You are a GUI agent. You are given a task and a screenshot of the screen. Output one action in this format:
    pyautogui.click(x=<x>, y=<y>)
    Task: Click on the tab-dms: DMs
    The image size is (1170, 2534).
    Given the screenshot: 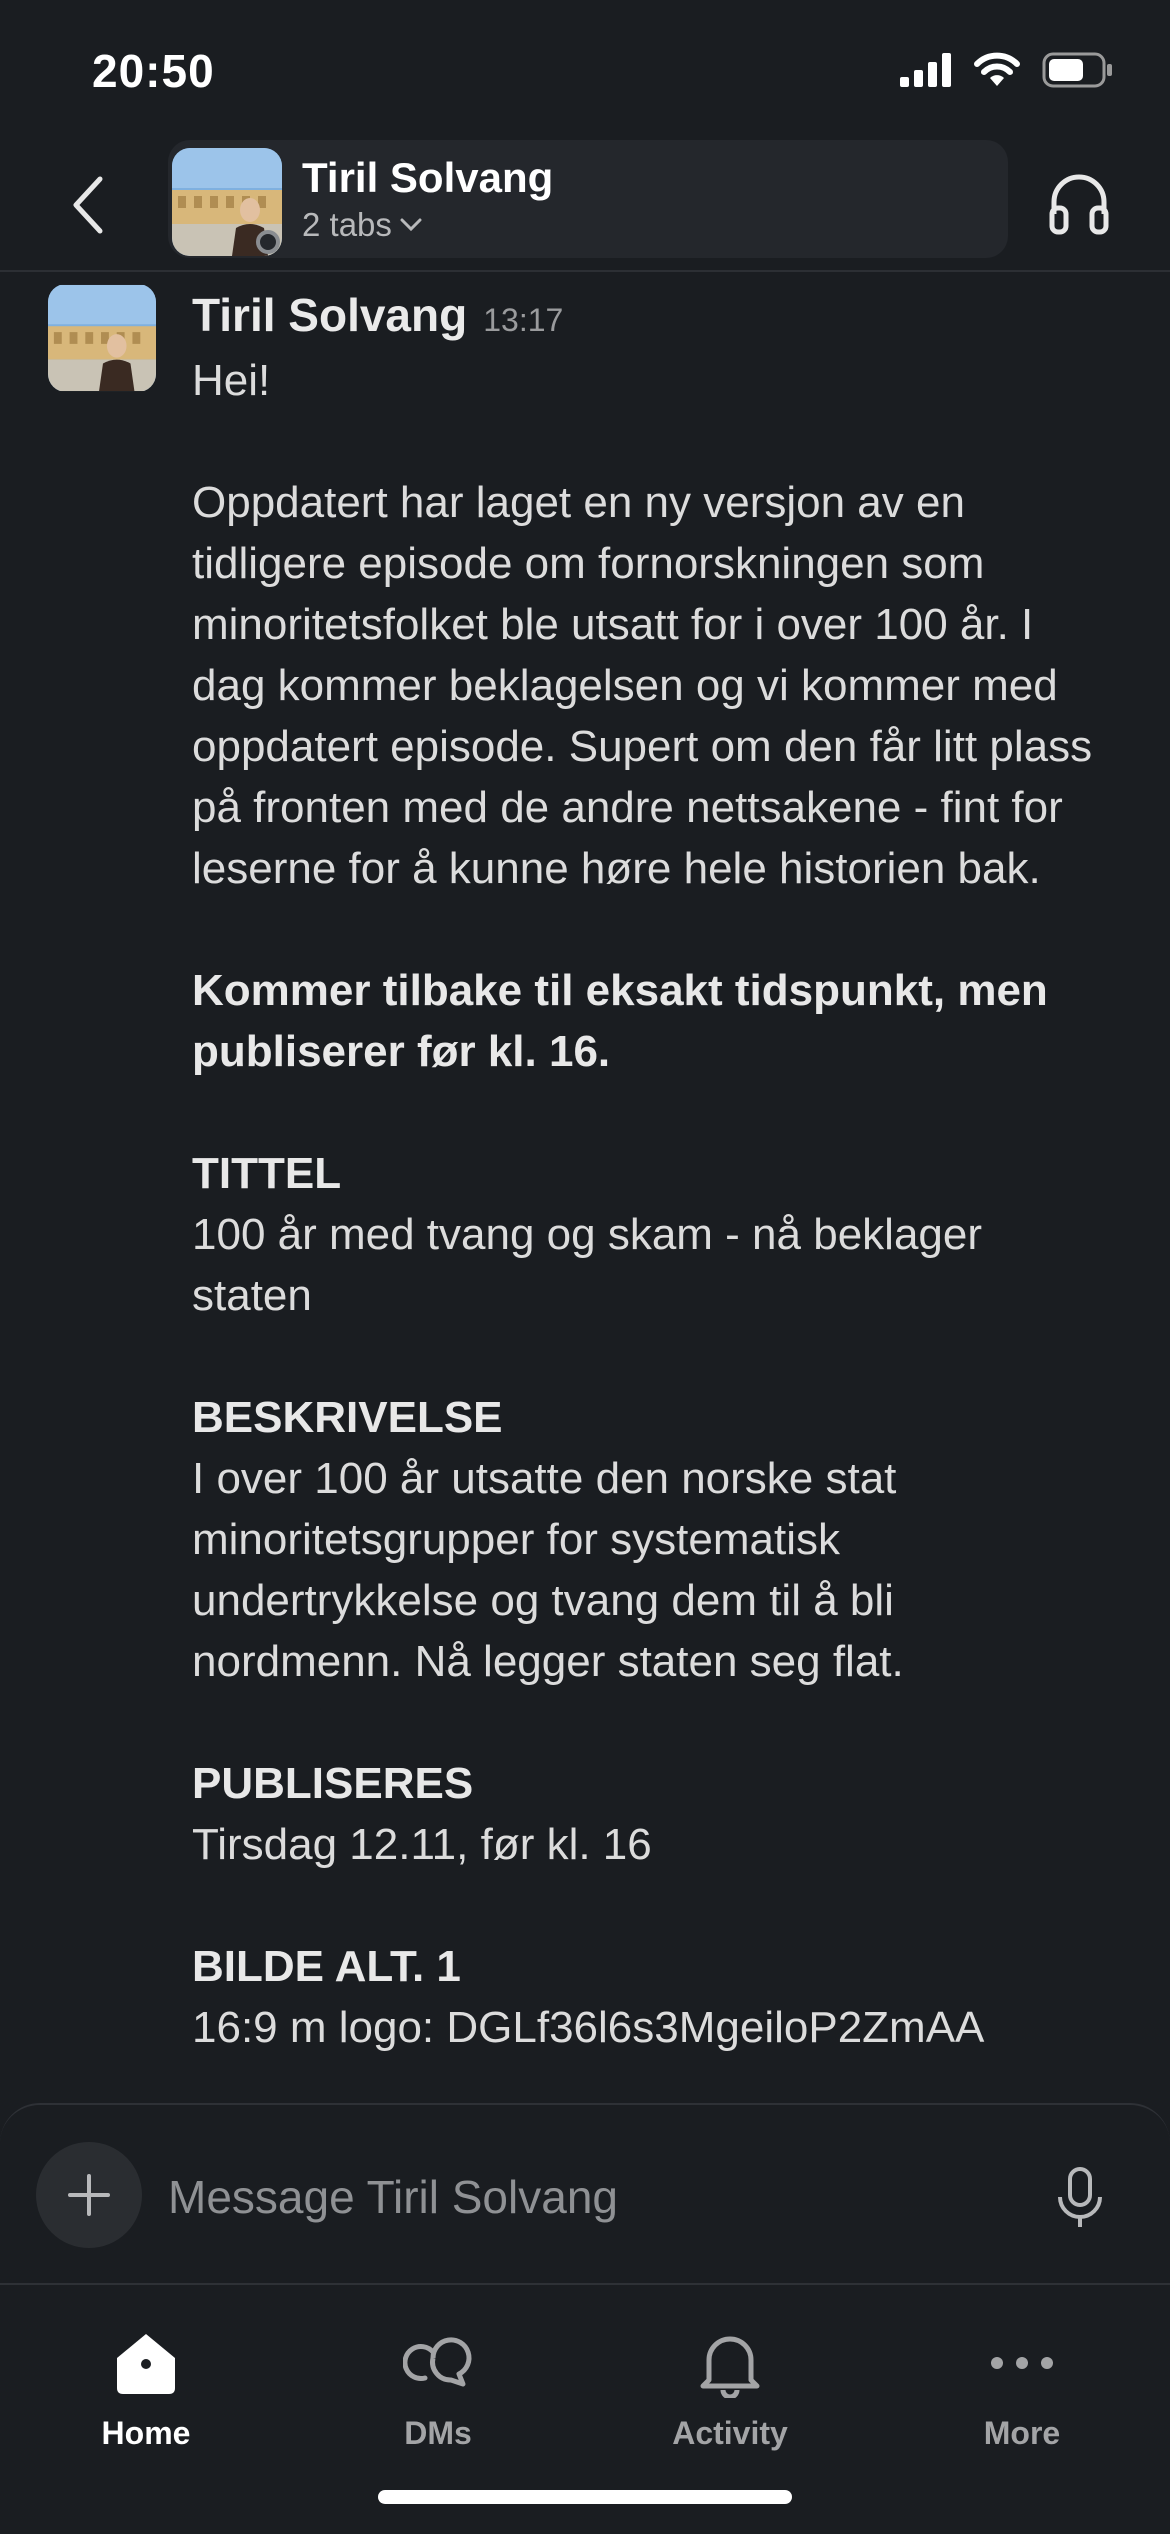 What is the action you would take?
    pyautogui.click(x=438, y=2385)
    